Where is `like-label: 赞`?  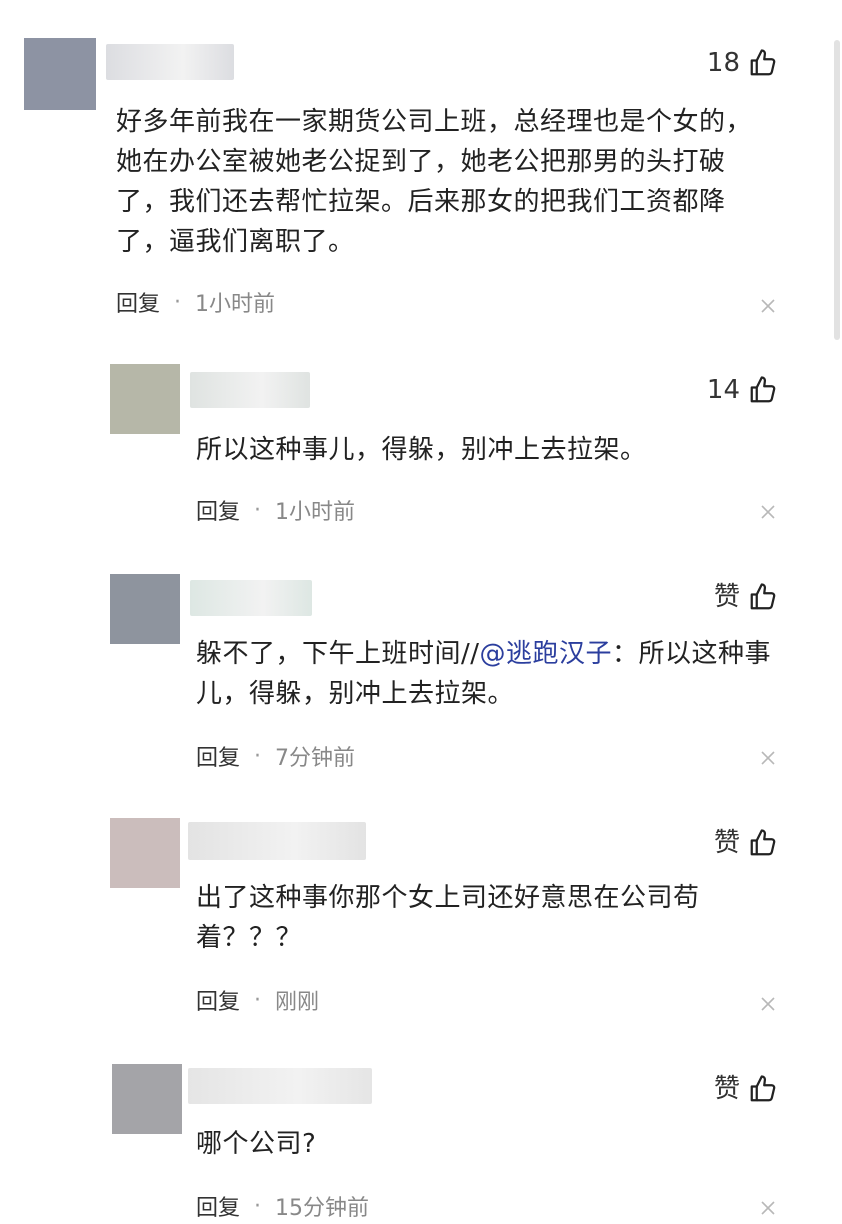
like-label: 赞 is located at coordinates (726, 1089).